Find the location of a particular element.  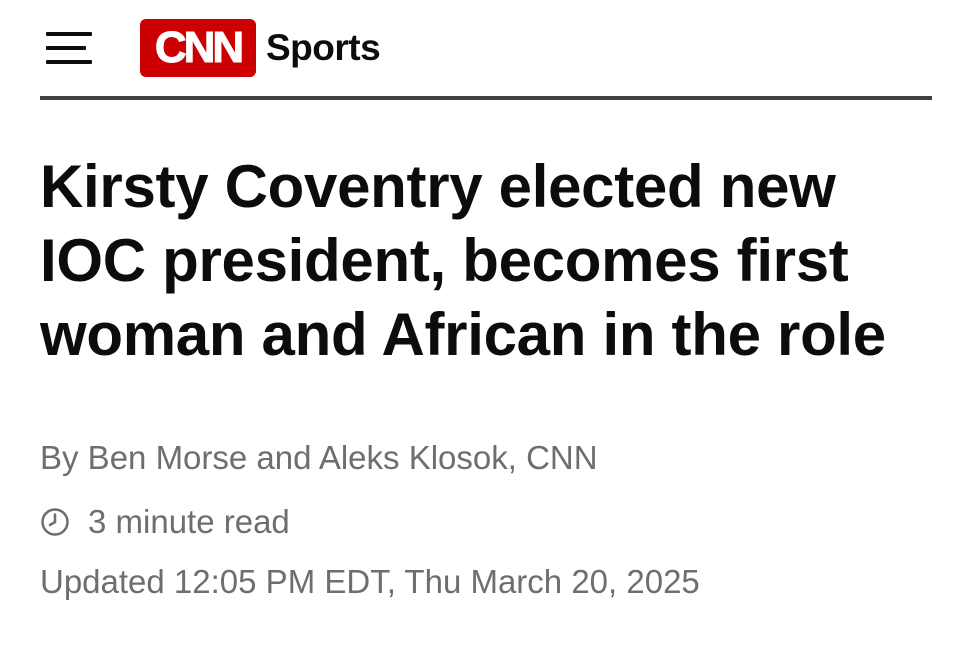

site-header: CNN Sports is located at coordinates (486, 50).